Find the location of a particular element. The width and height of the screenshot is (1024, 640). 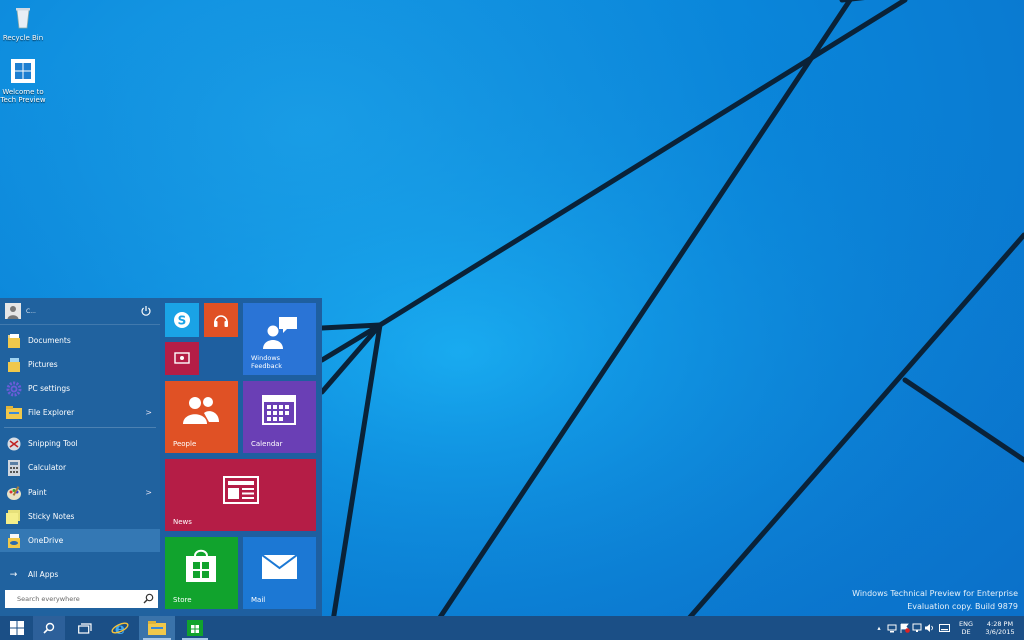

menu-item-pictures: Pictures is located at coordinates (80, 364).